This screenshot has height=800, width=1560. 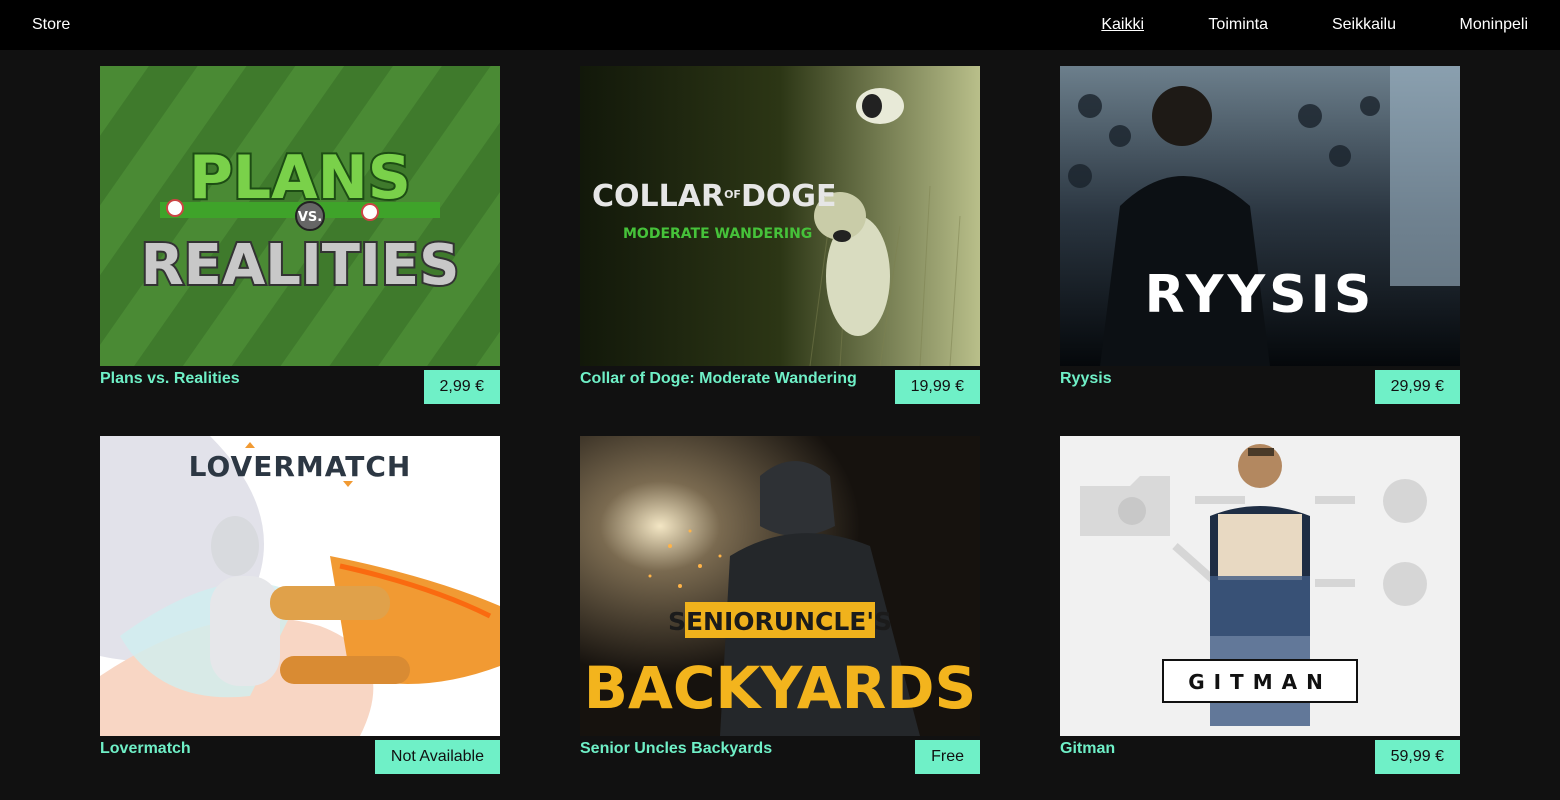 I want to click on svg-text: REALITIES, so click(x=300, y=265).